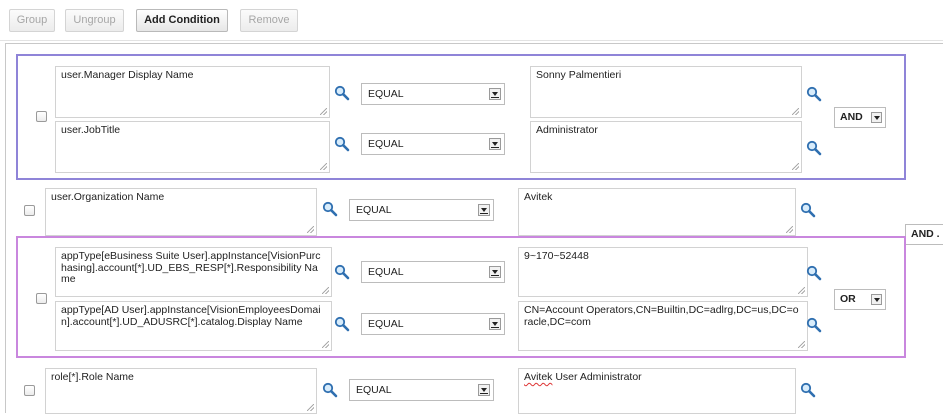  Describe the element at coordinates (666, 92) in the screenshot. I see `value-field: Sonny Palmentieri` at that location.